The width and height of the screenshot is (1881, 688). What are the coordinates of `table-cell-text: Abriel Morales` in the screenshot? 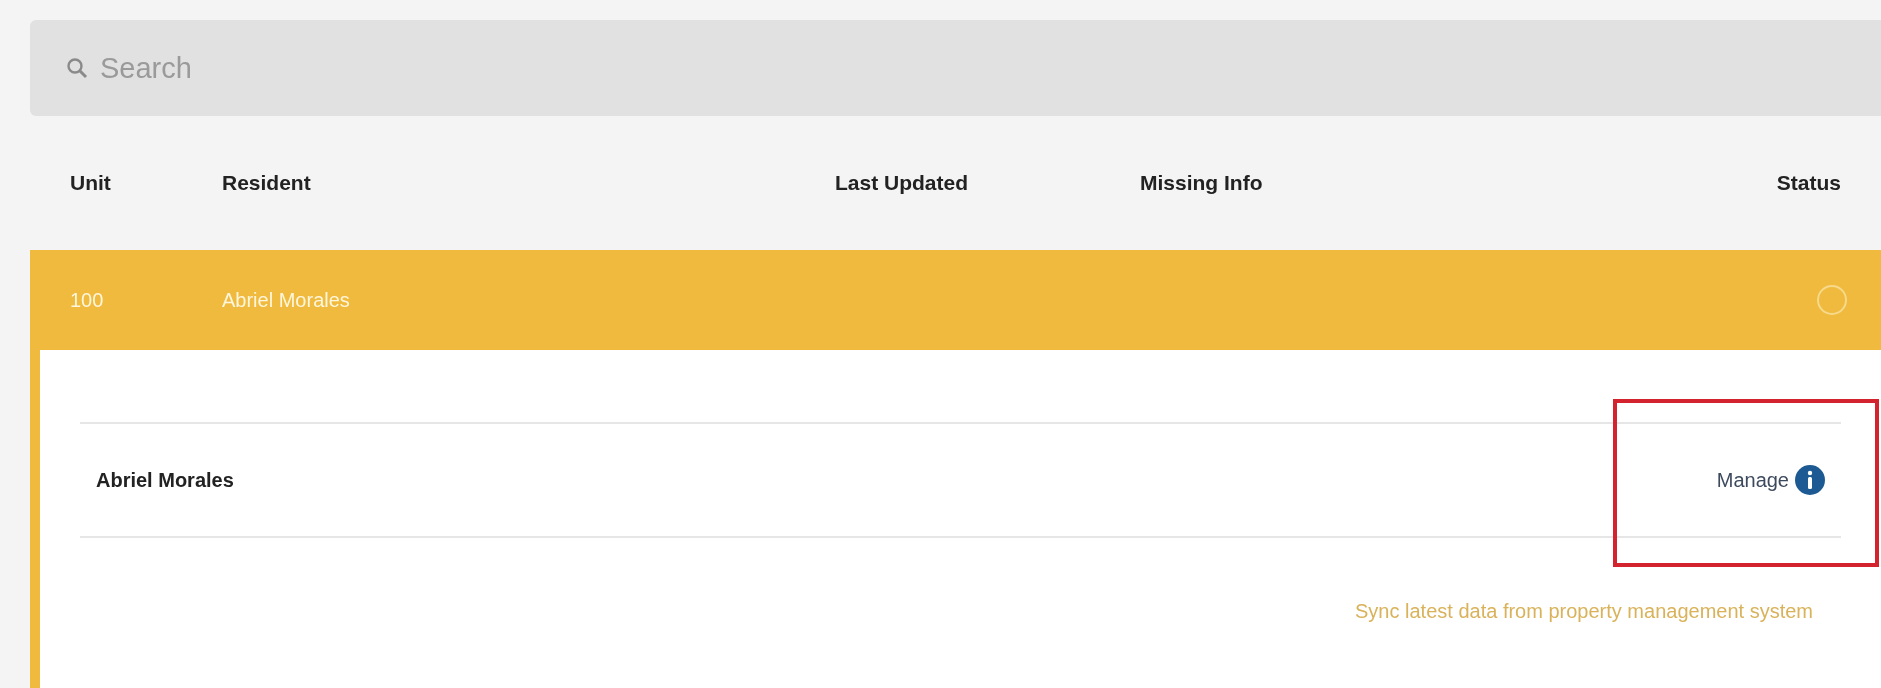 It's located at (286, 300).